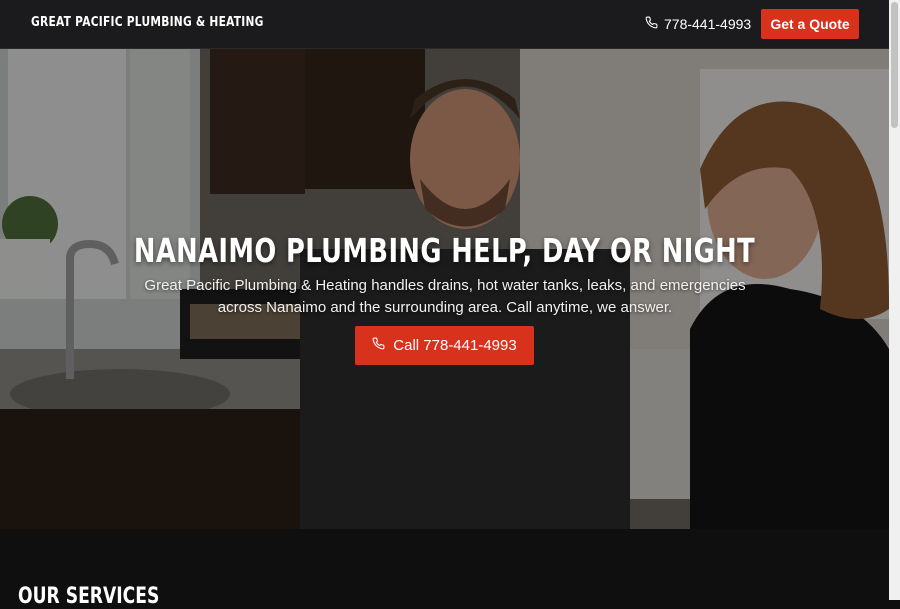 Image resolution: width=900 pixels, height=609 pixels. What do you see at coordinates (147, 22) in the screenshot?
I see `brand-logo: Great Pacific Plumbing & Heating` at bounding box center [147, 22].